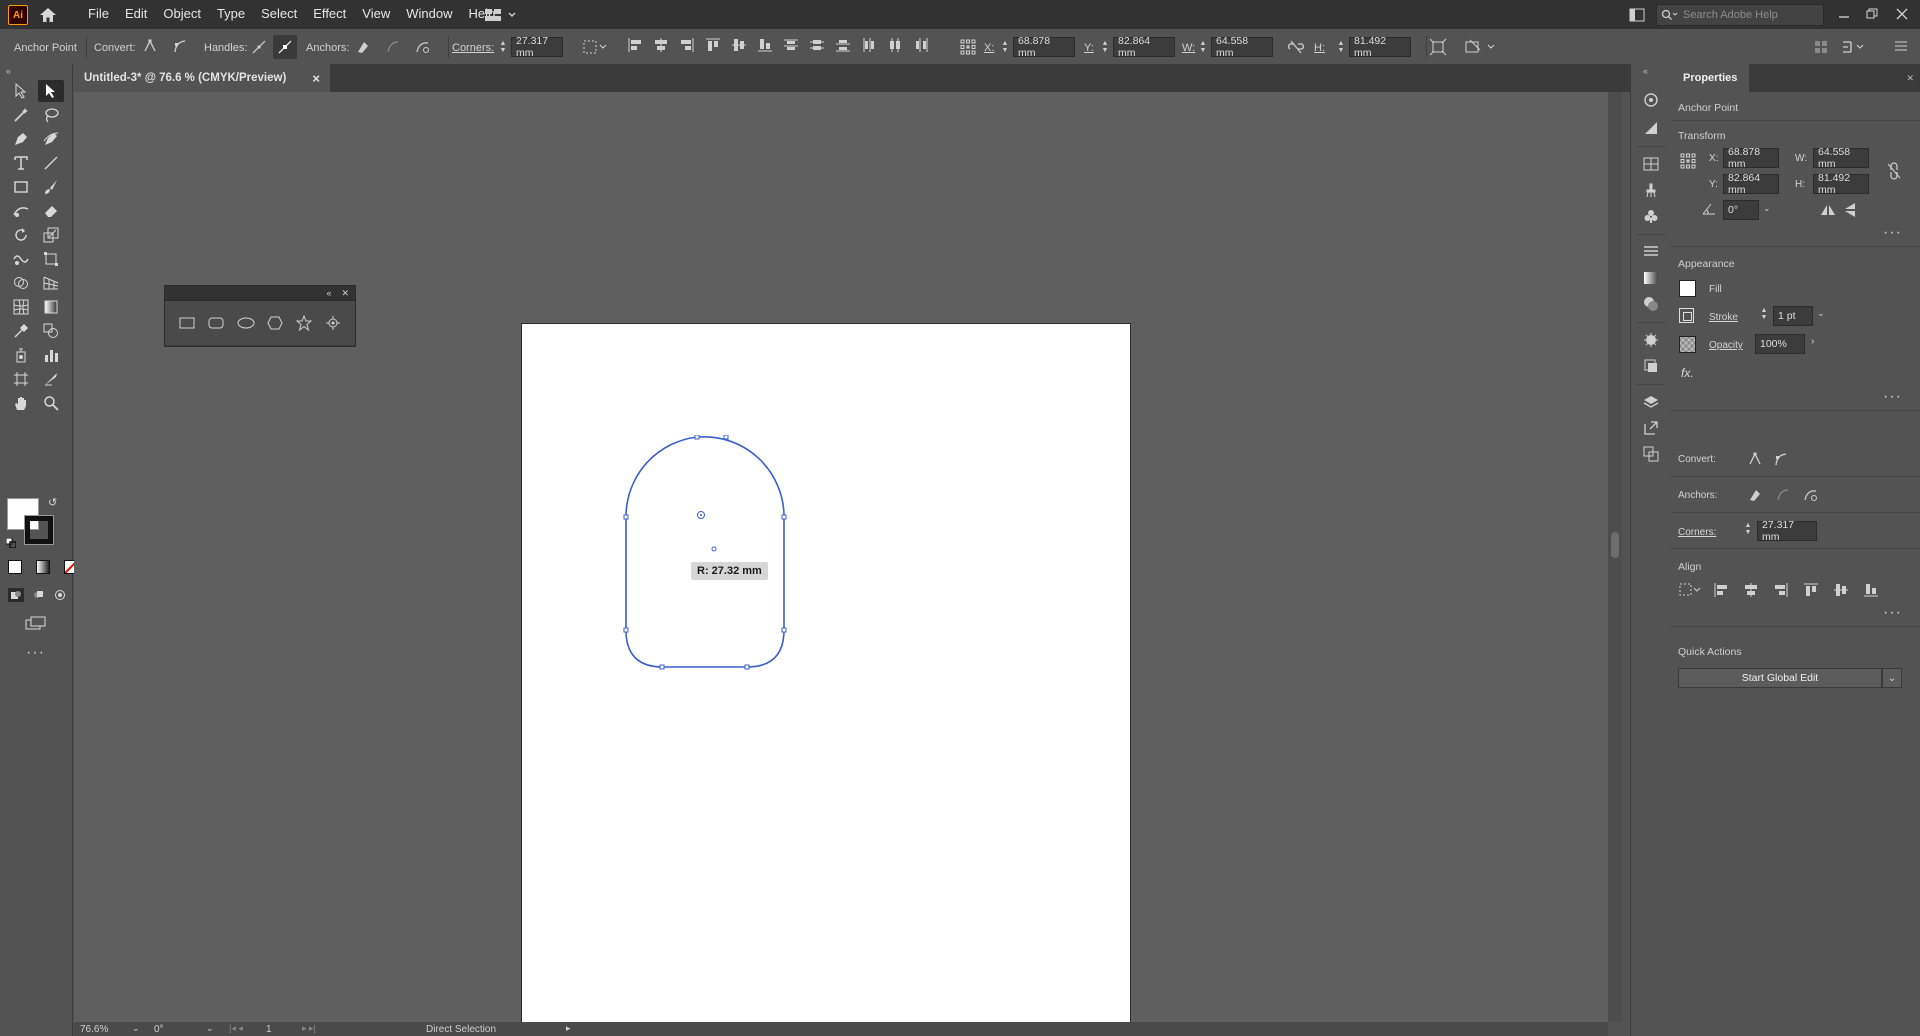 This screenshot has height=1036, width=1920. What do you see at coordinates (1894, 171) in the screenshot?
I see `constrain-proportions-icon` at bounding box center [1894, 171].